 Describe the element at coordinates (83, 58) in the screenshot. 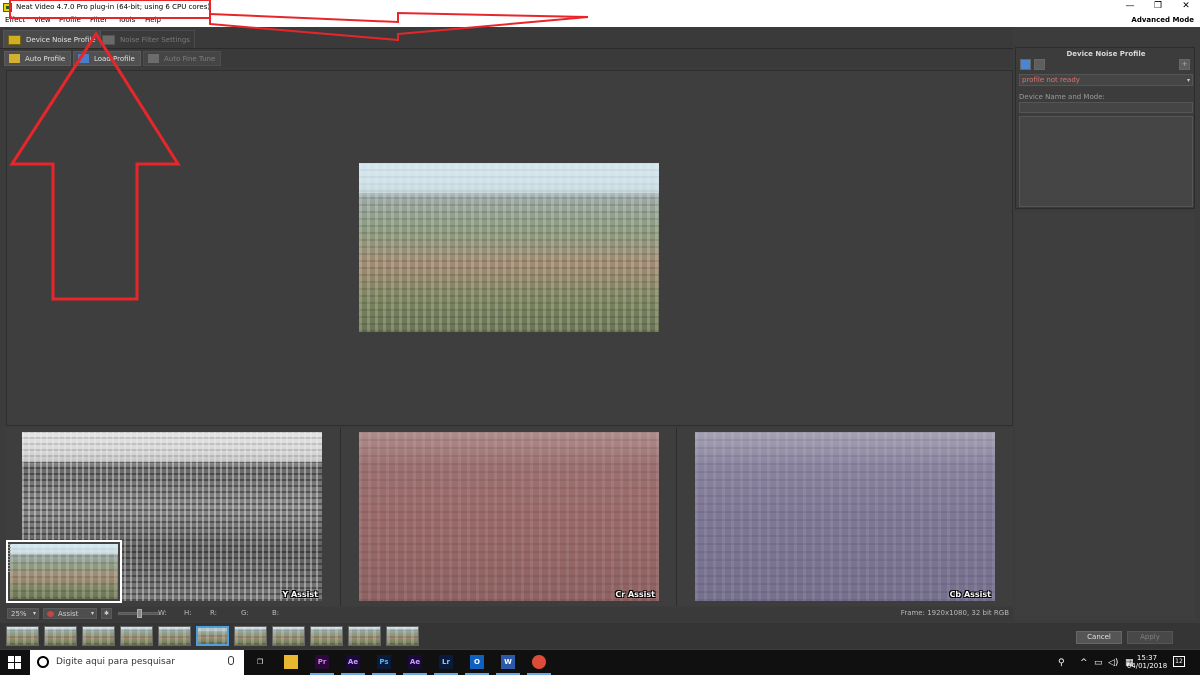

I see `load-profile-icon` at that location.